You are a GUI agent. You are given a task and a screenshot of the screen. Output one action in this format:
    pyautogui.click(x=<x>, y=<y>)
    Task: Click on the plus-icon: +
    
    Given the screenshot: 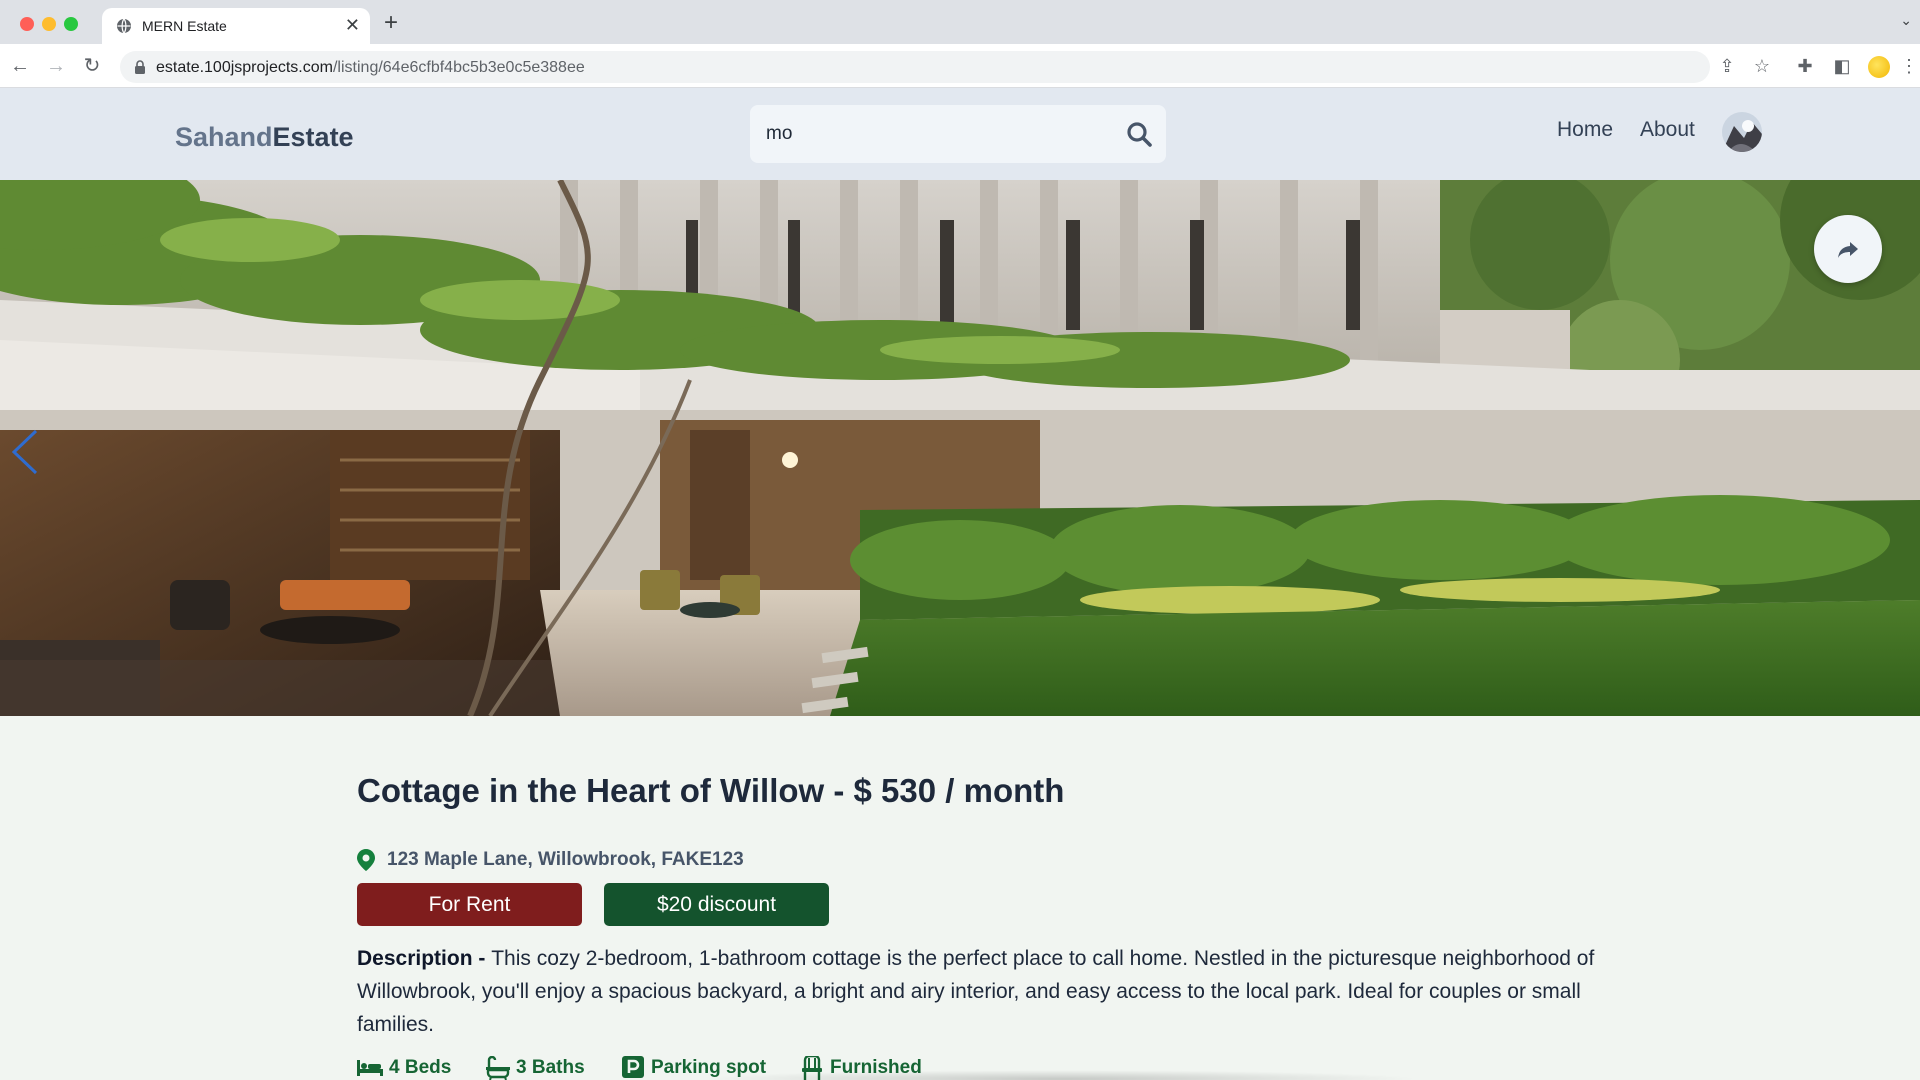 What is the action you would take?
    pyautogui.click(x=391, y=23)
    